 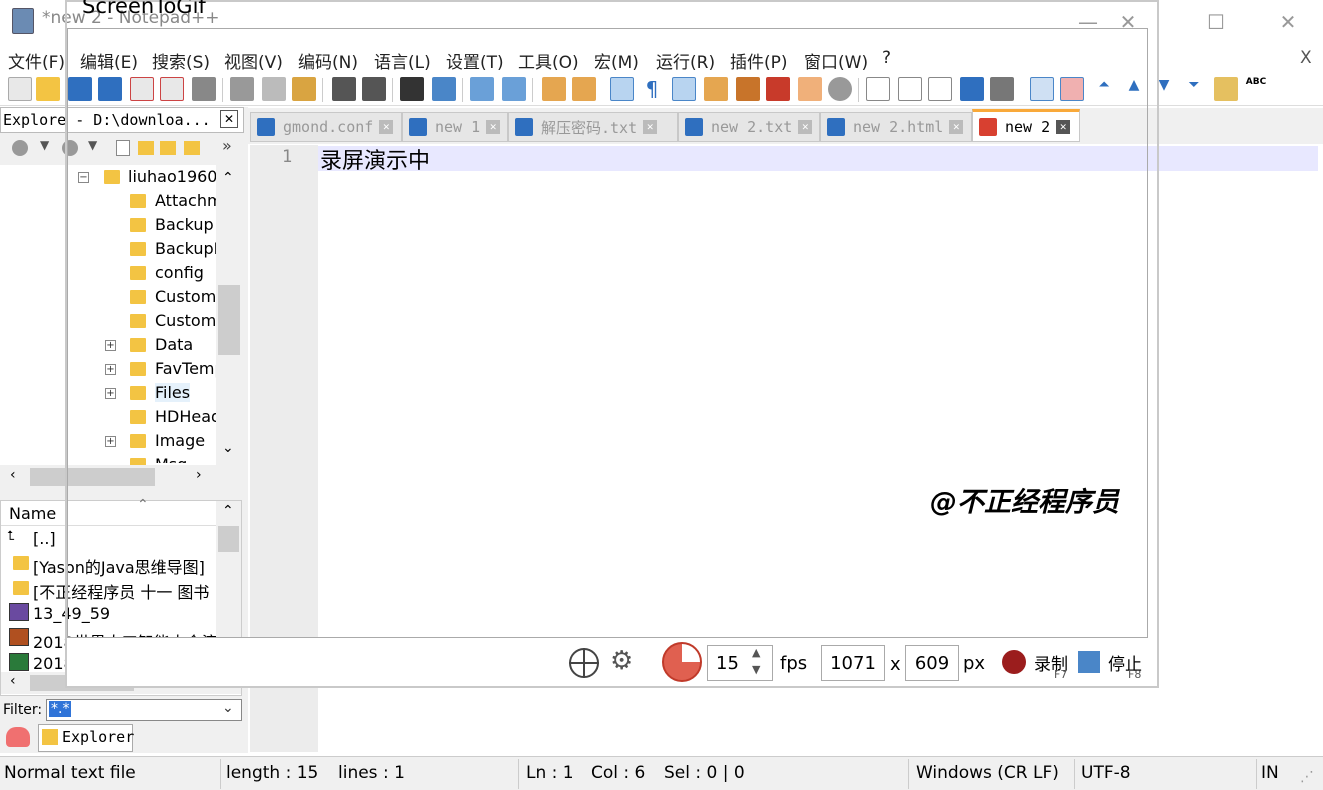 I want to click on clipboard-history-icon, so click(x=1226, y=89).